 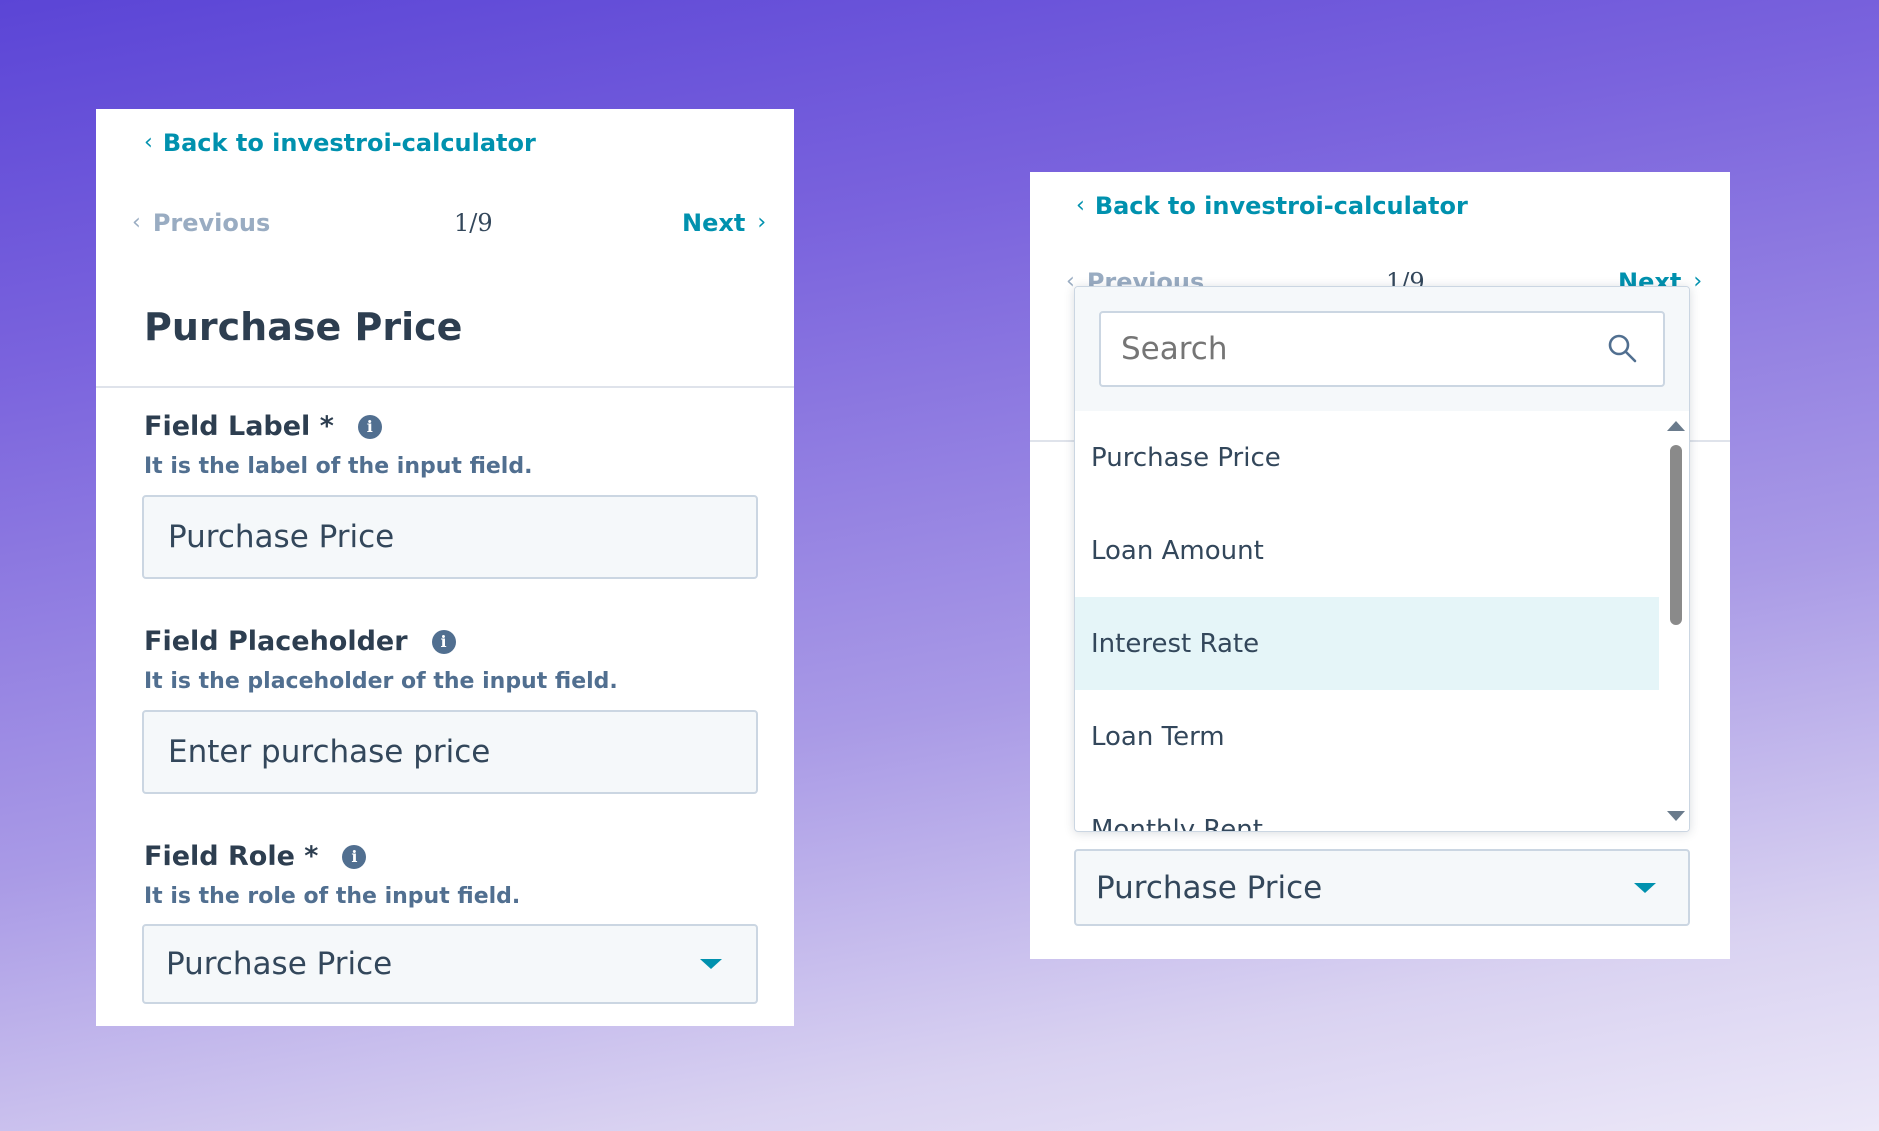 I want to click on field-label-heading: Field Label * i, so click(x=263, y=426).